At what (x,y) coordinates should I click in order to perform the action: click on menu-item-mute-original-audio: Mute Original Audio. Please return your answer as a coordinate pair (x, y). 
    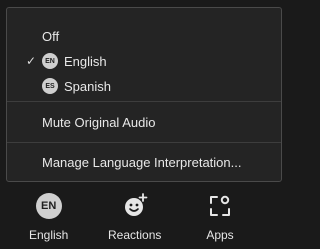
    Looking at the image, I should click on (144, 122).